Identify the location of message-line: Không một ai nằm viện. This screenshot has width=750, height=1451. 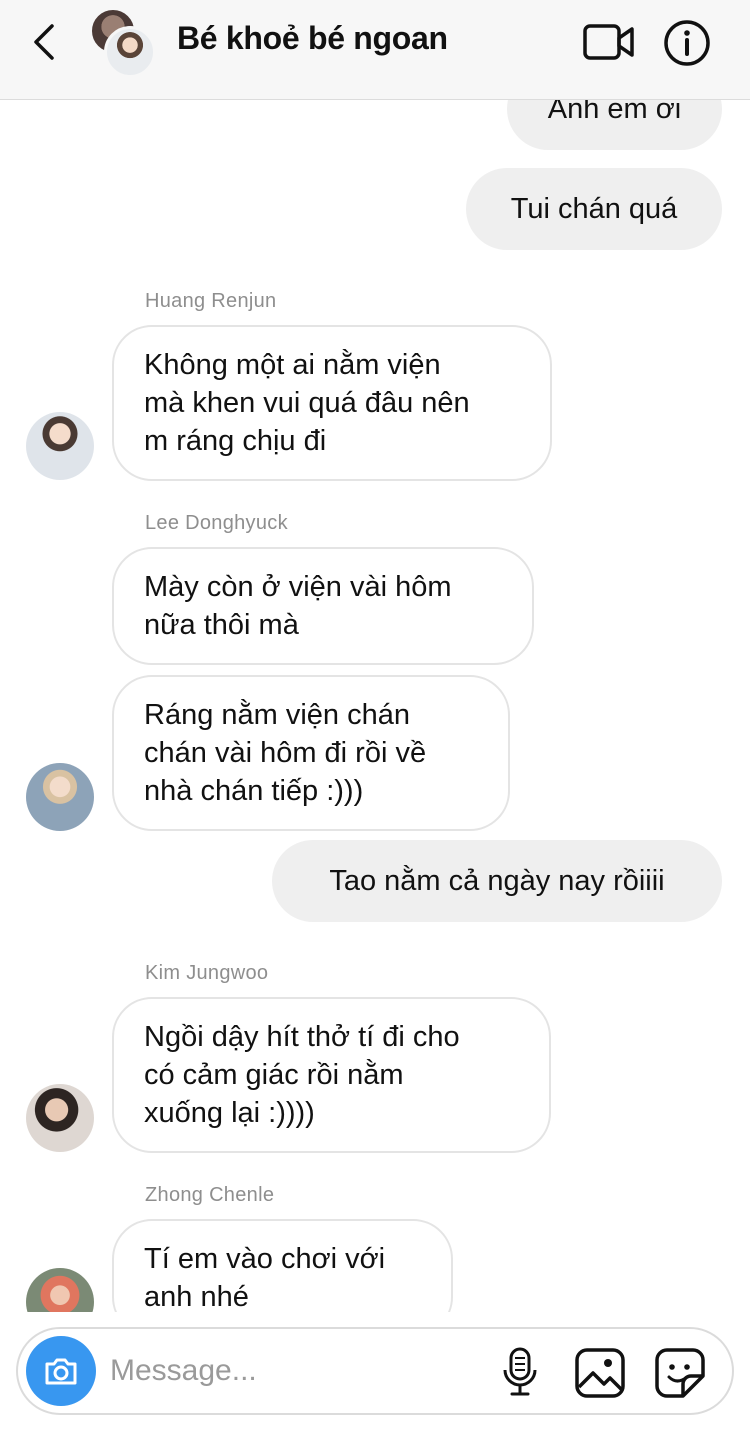
(292, 365).